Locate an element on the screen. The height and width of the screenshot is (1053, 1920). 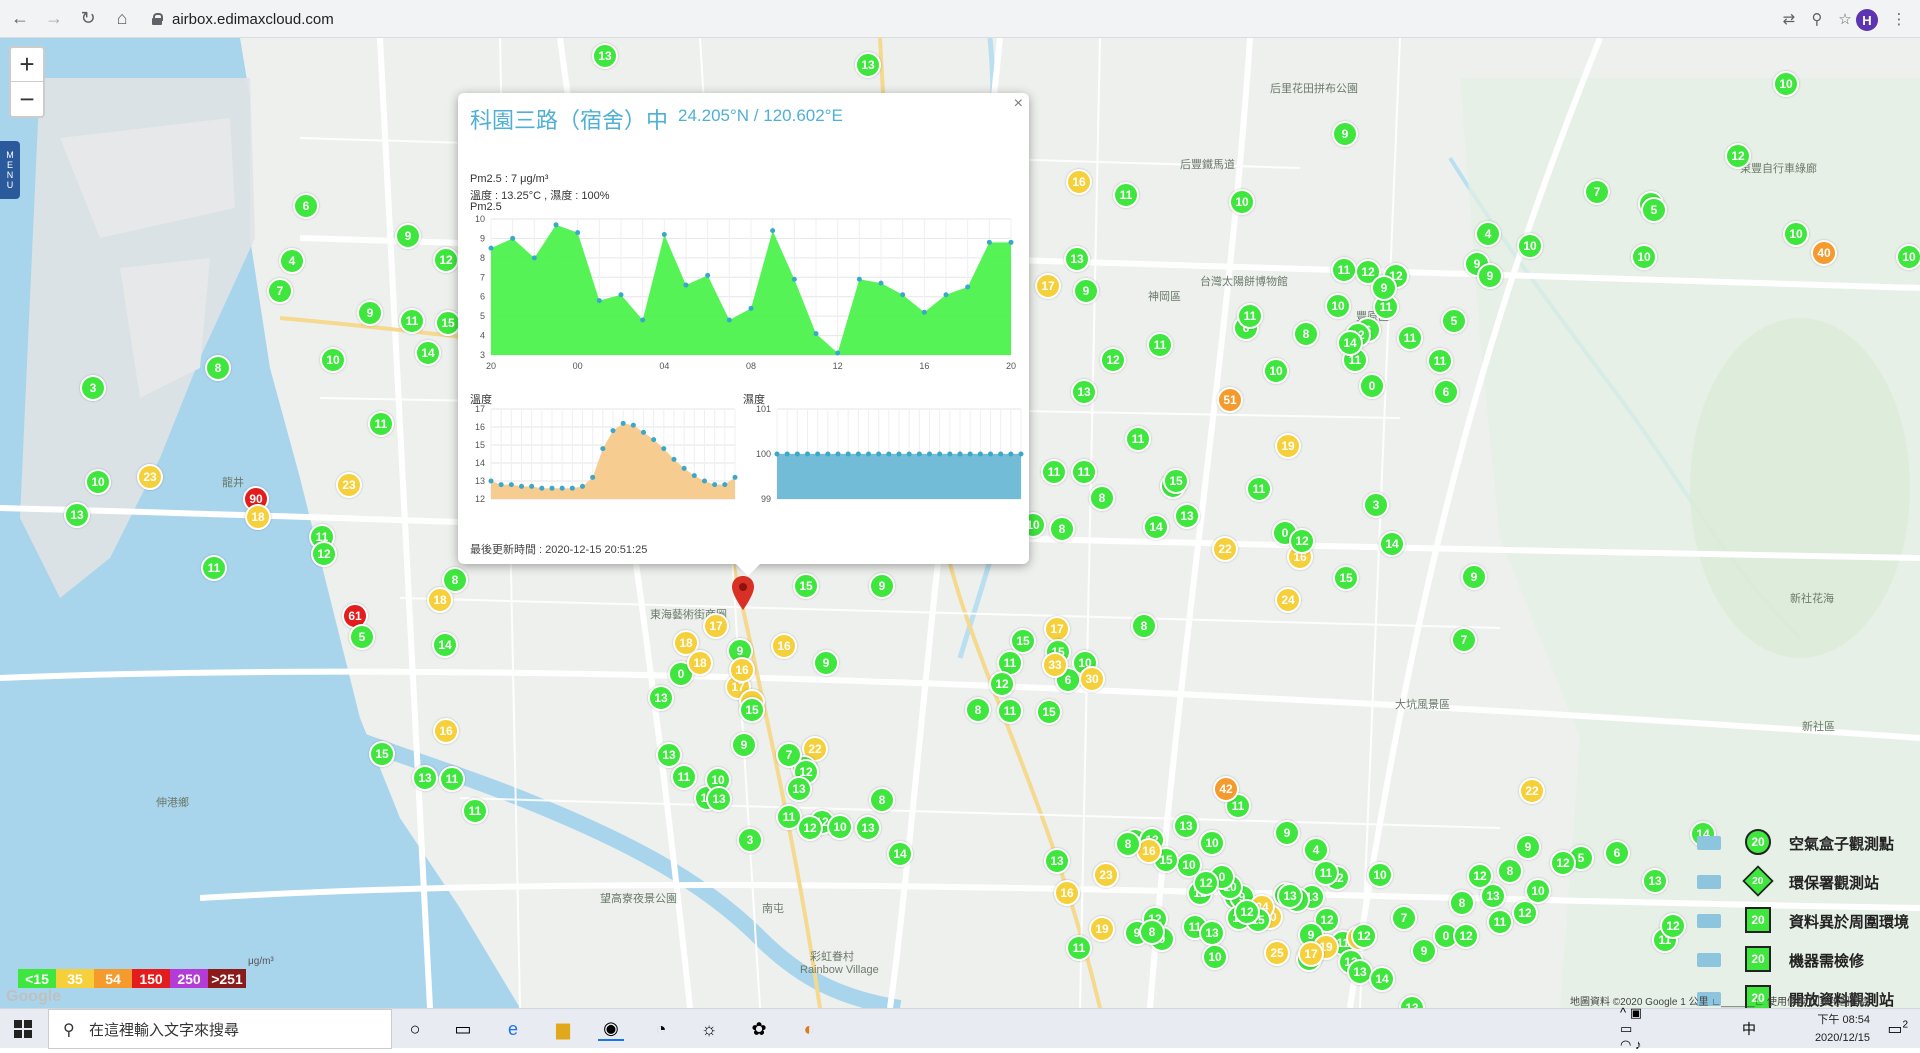
edge-icon: e is located at coordinates (513, 1029).